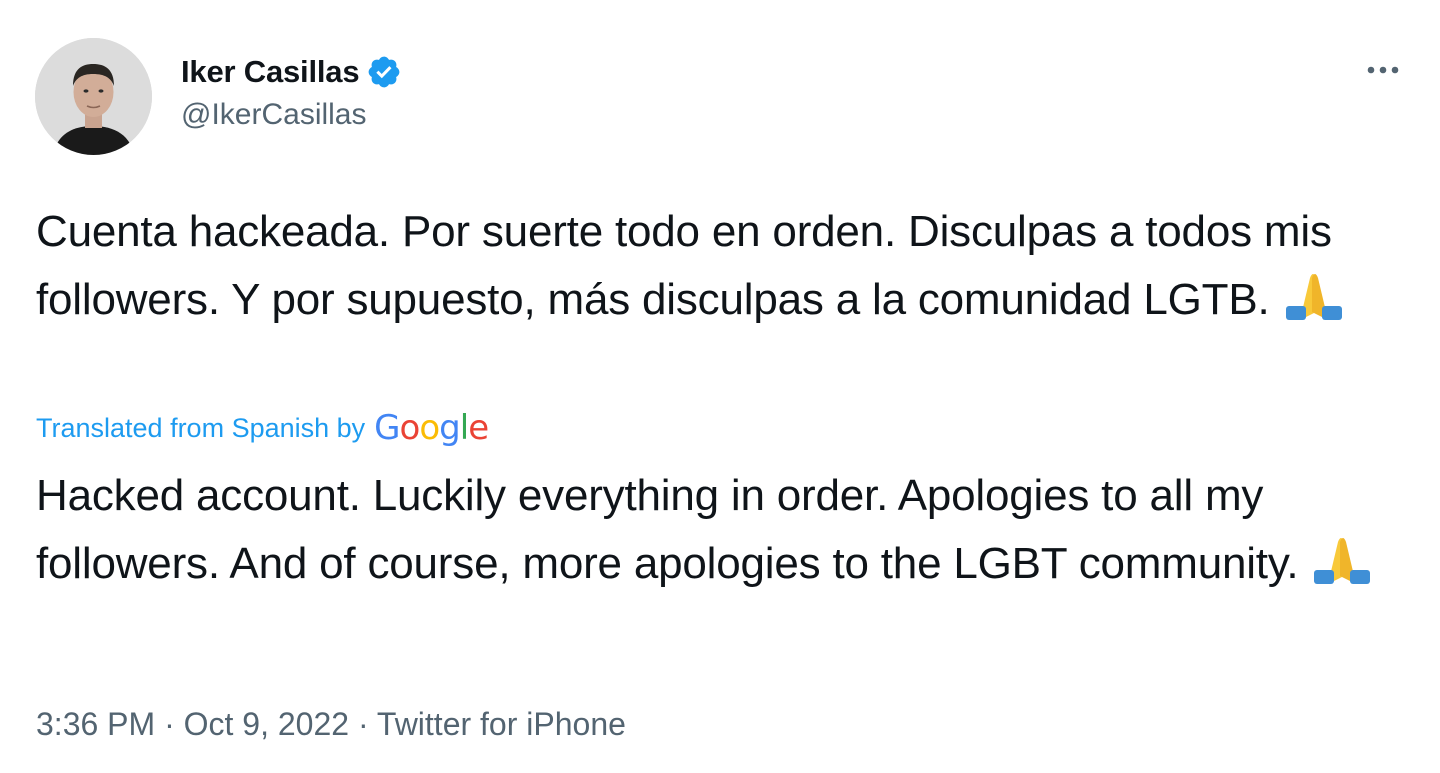  Describe the element at coordinates (431, 428) in the screenshot. I see `google-logo: Google` at that location.